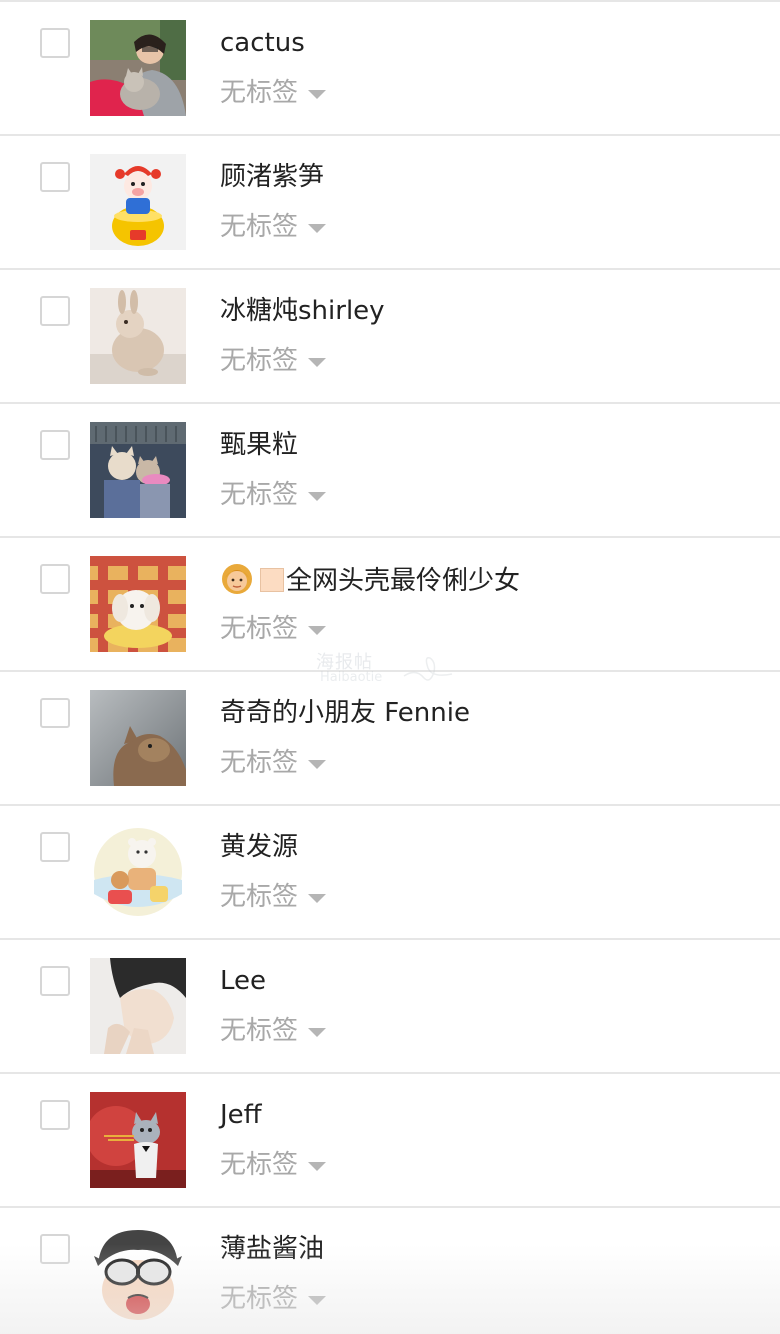 The image size is (780, 1334). I want to click on contact-name: 全网头壳最伶俐少女, so click(370, 580).